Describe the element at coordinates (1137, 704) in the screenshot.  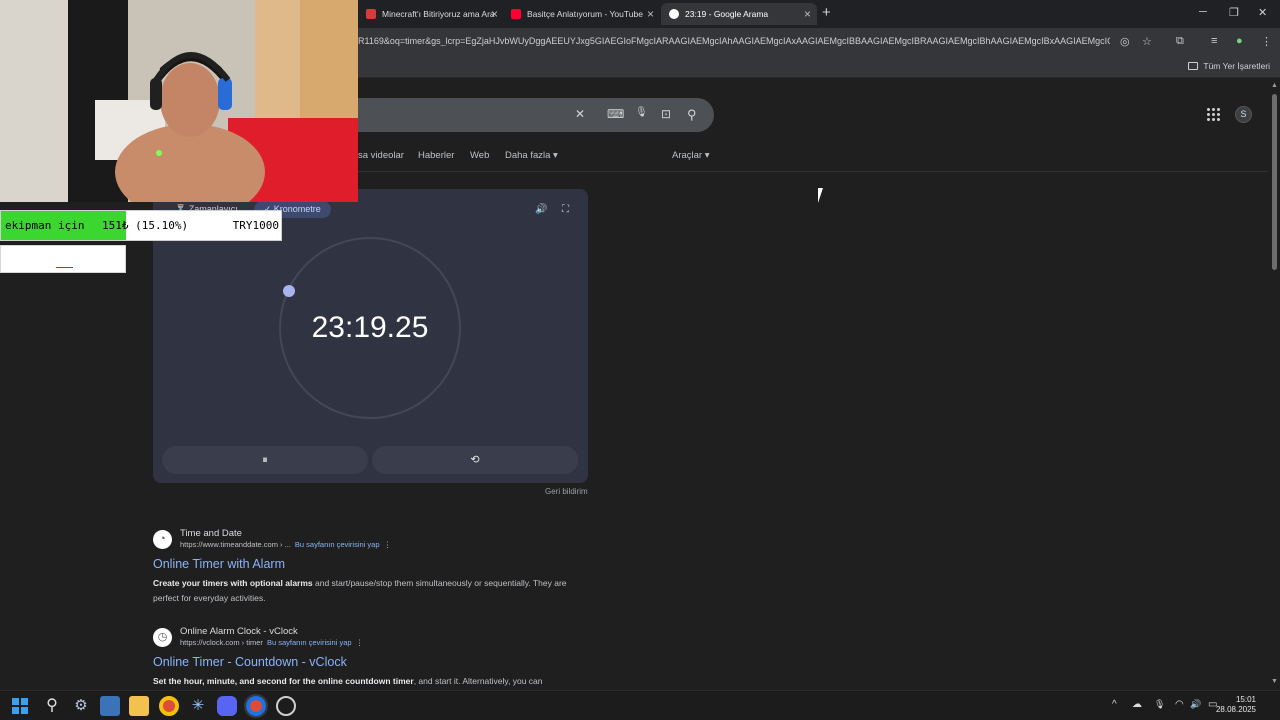
I see `onedrive-icon: ☁` at that location.